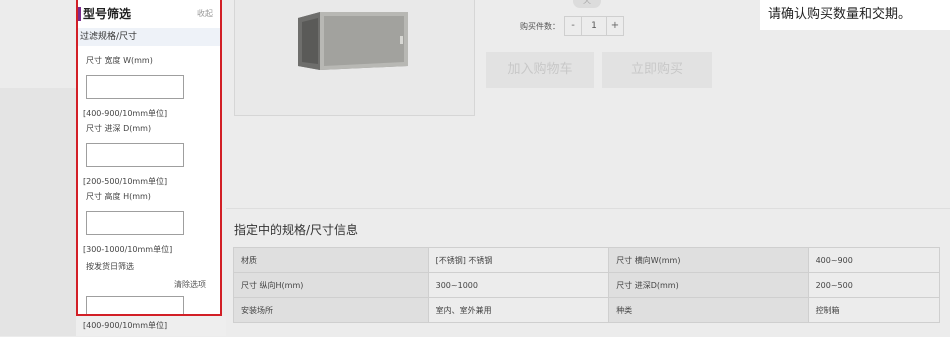 The height and width of the screenshot is (337, 950). What do you see at coordinates (331, 310) in the screenshot?
I see `spec-key: 安装场所` at bounding box center [331, 310].